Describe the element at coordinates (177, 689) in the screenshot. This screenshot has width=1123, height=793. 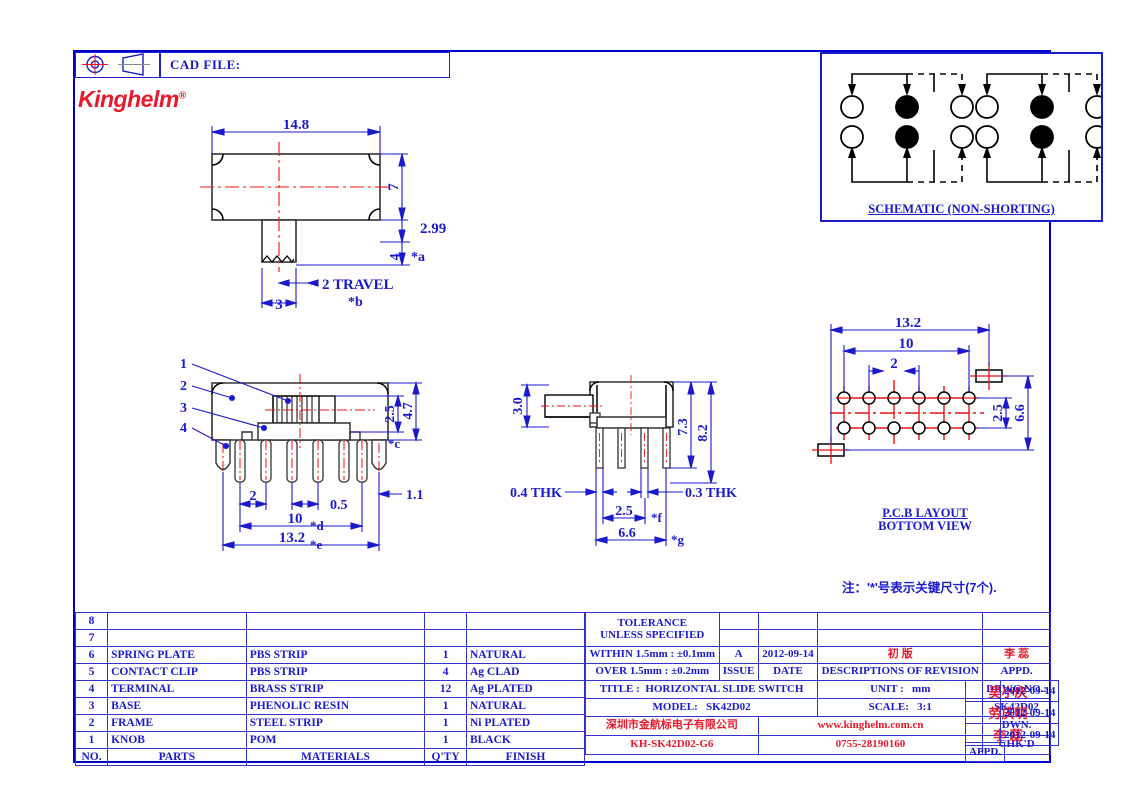
I see `row-part: TERMINAL` at that location.